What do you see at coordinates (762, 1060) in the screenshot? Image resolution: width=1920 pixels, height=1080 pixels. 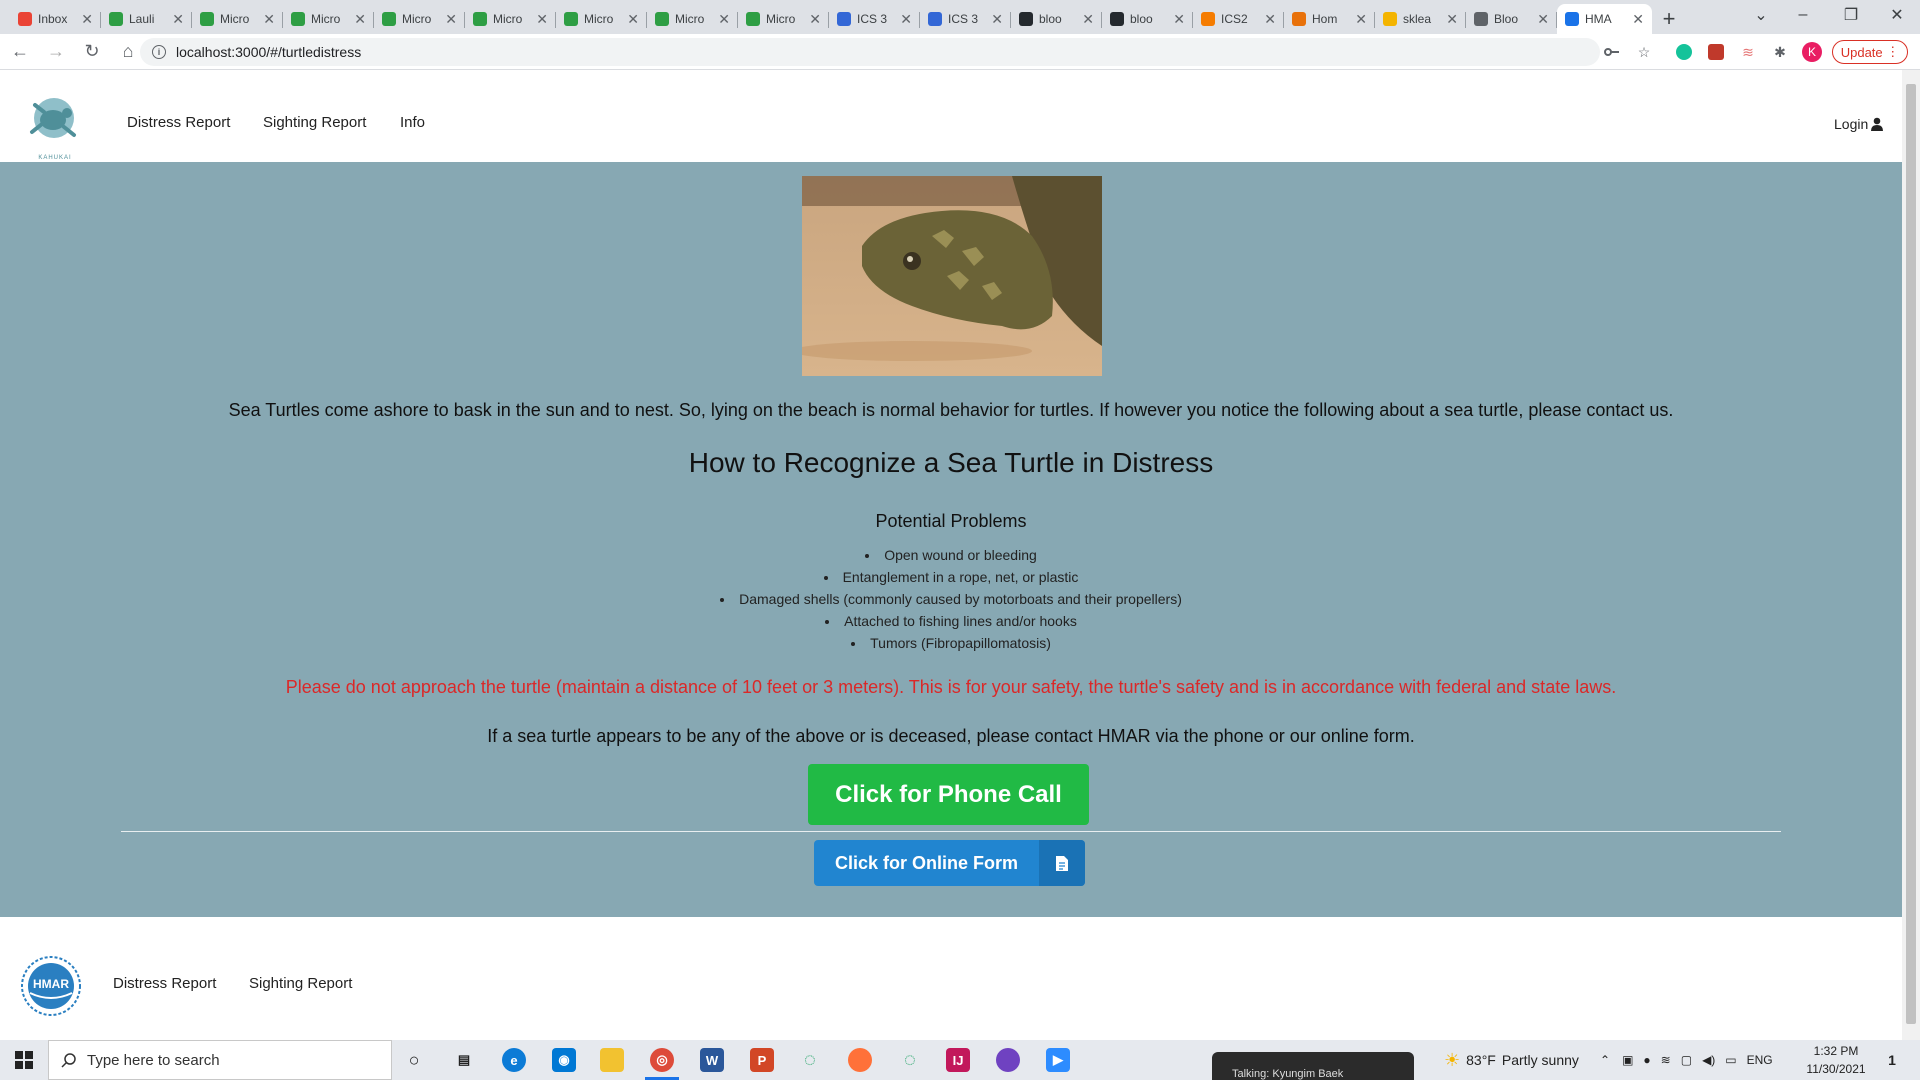 I see `powerpoint-icon: P` at bounding box center [762, 1060].